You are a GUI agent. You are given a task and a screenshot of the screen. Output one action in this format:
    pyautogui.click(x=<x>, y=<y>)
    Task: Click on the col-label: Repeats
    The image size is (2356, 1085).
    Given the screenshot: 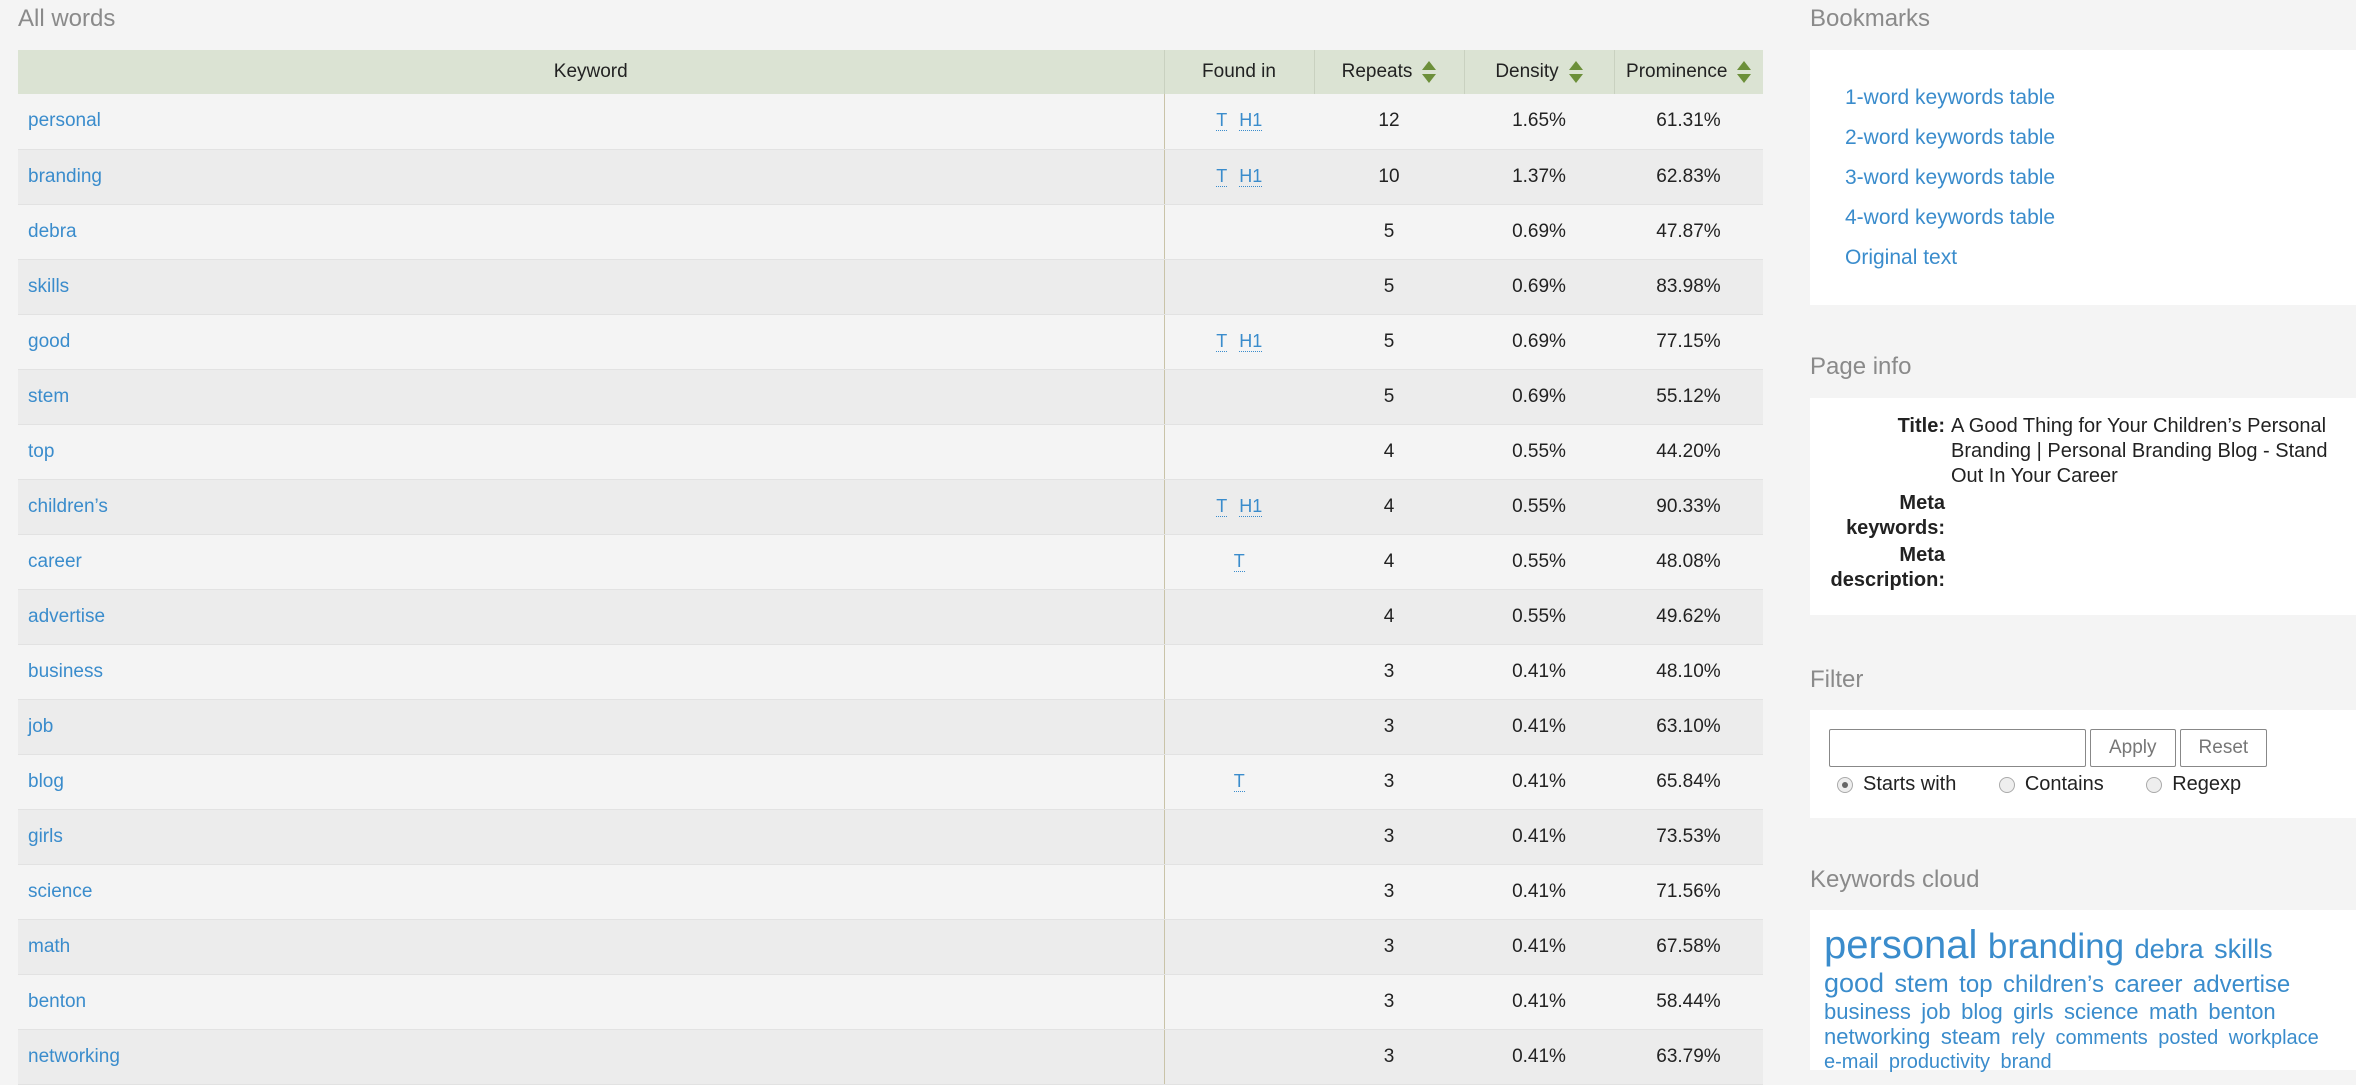 What is the action you would take?
    pyautogui.click(x=1377, y=71)
    